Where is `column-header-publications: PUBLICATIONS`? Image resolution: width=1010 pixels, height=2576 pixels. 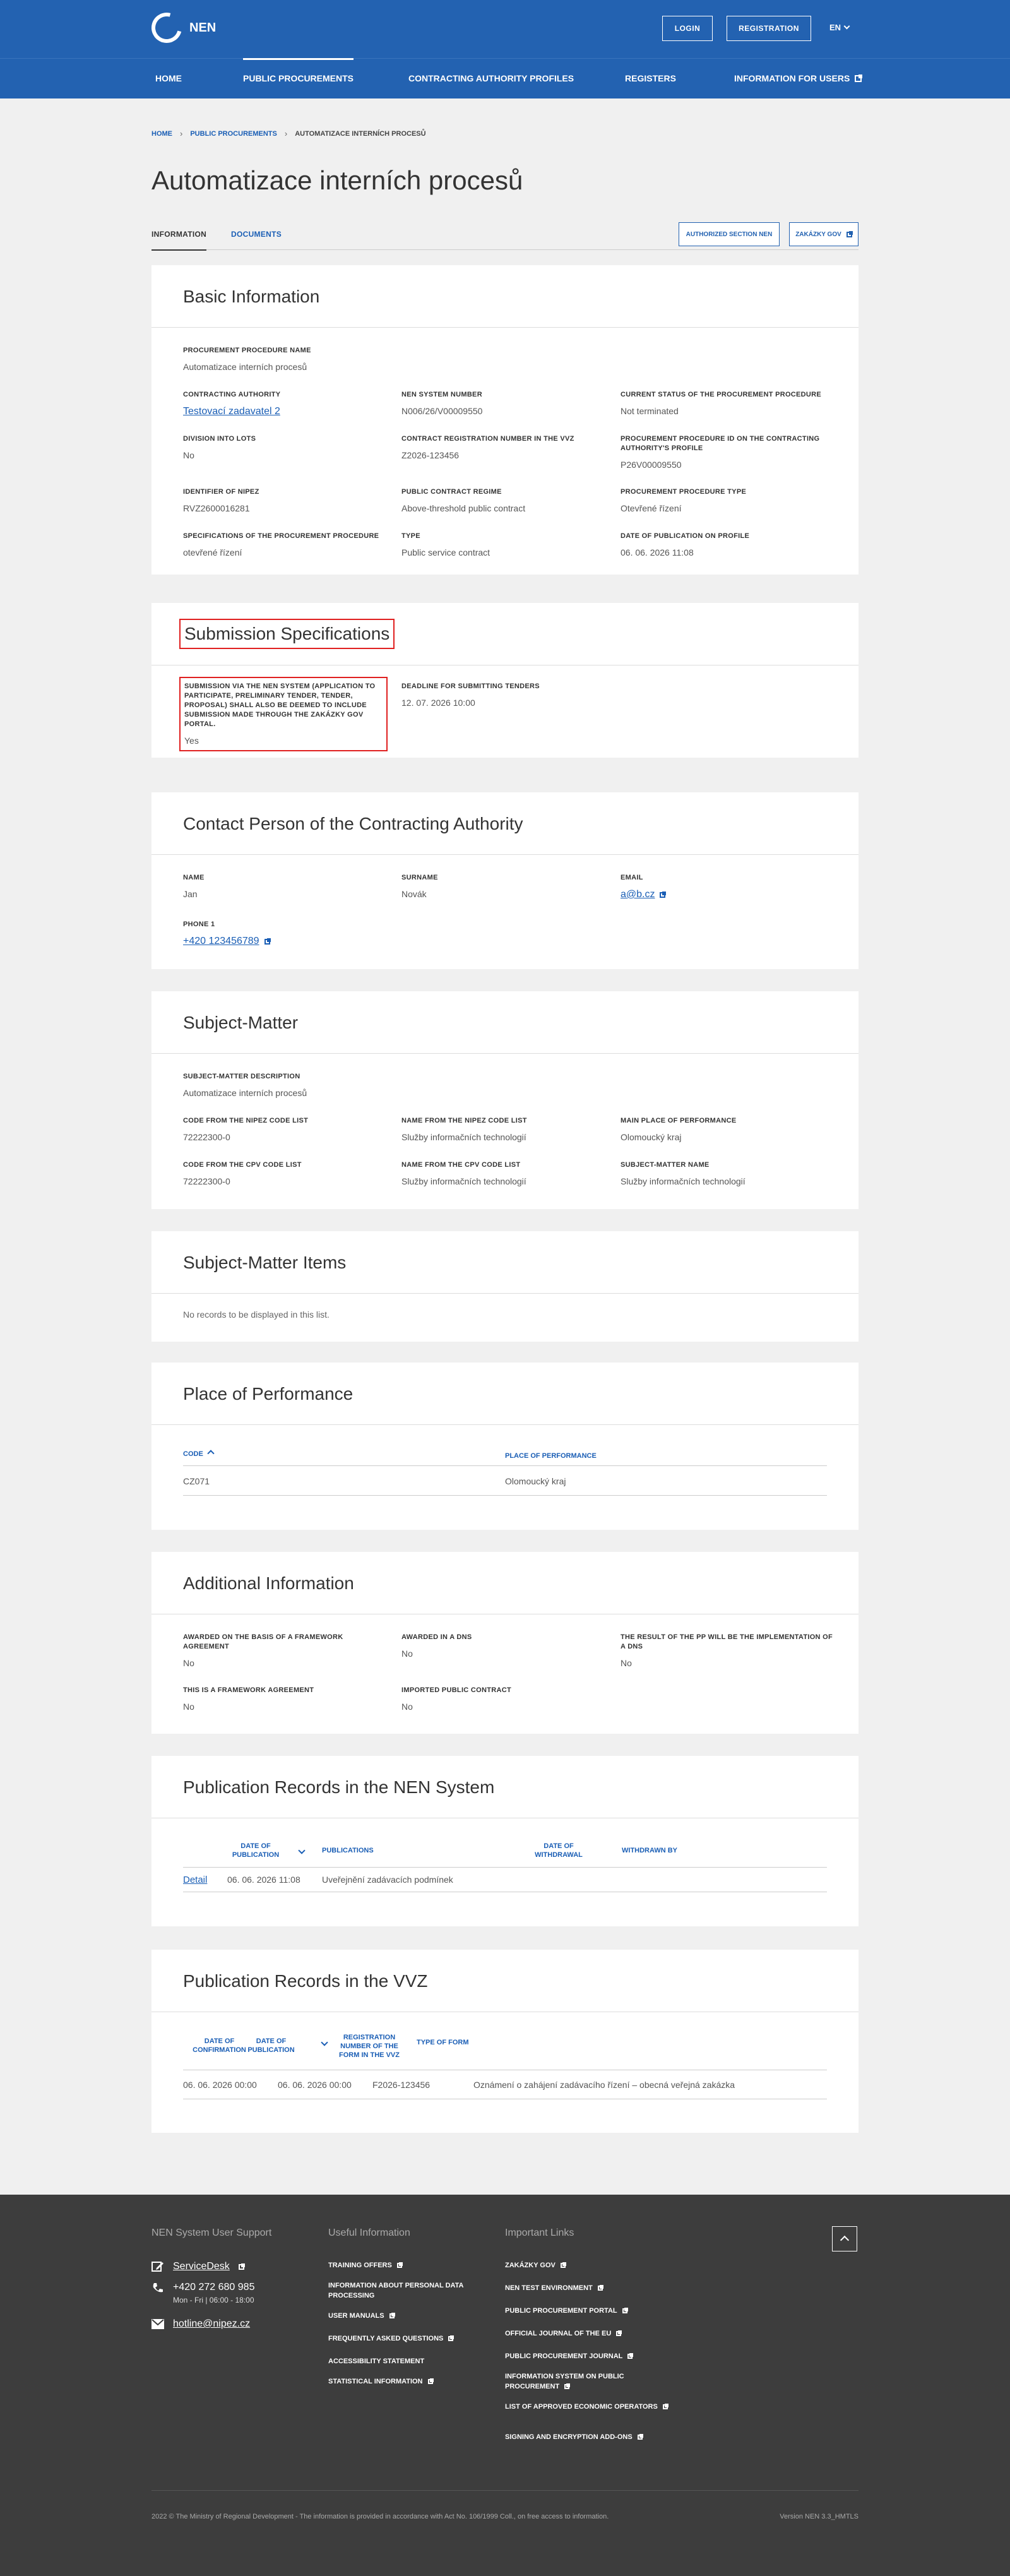
column-header-publications: PUBLICATIONS is located at coordinates (348, 1850).